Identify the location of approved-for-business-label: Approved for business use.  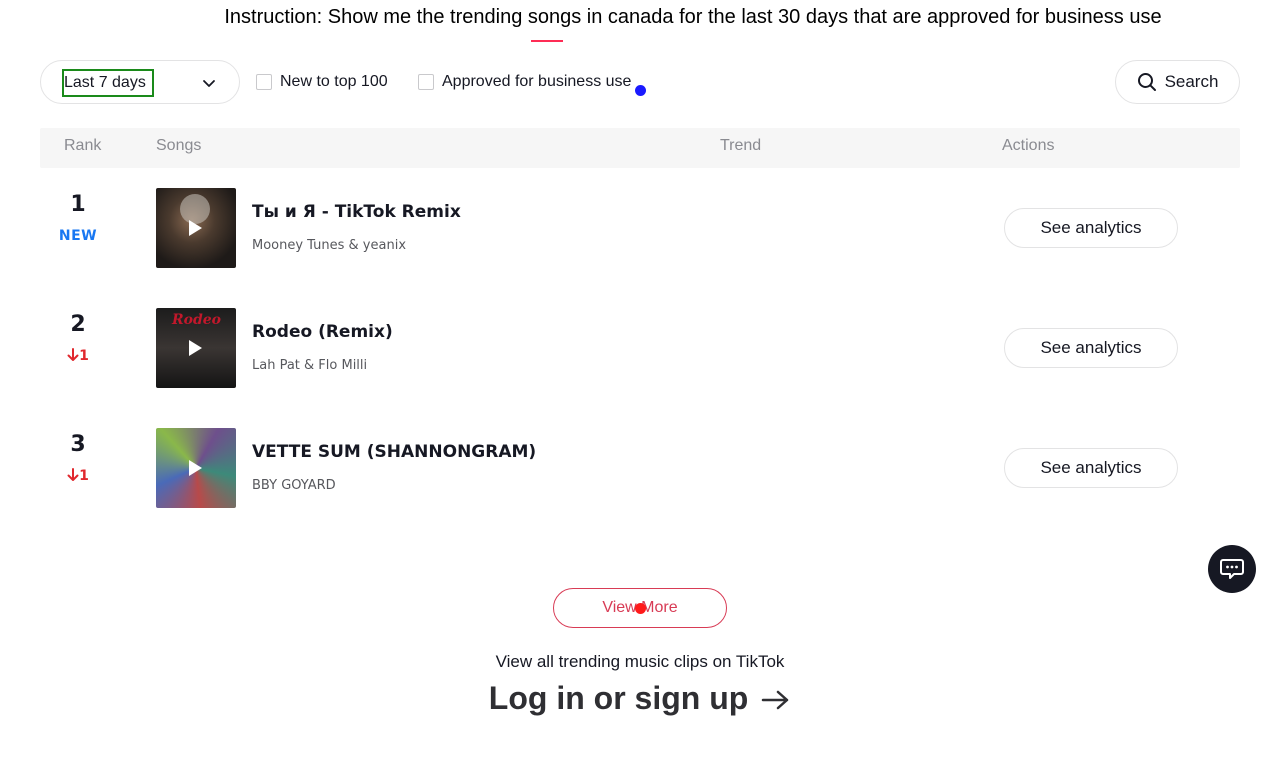
(536, 82).